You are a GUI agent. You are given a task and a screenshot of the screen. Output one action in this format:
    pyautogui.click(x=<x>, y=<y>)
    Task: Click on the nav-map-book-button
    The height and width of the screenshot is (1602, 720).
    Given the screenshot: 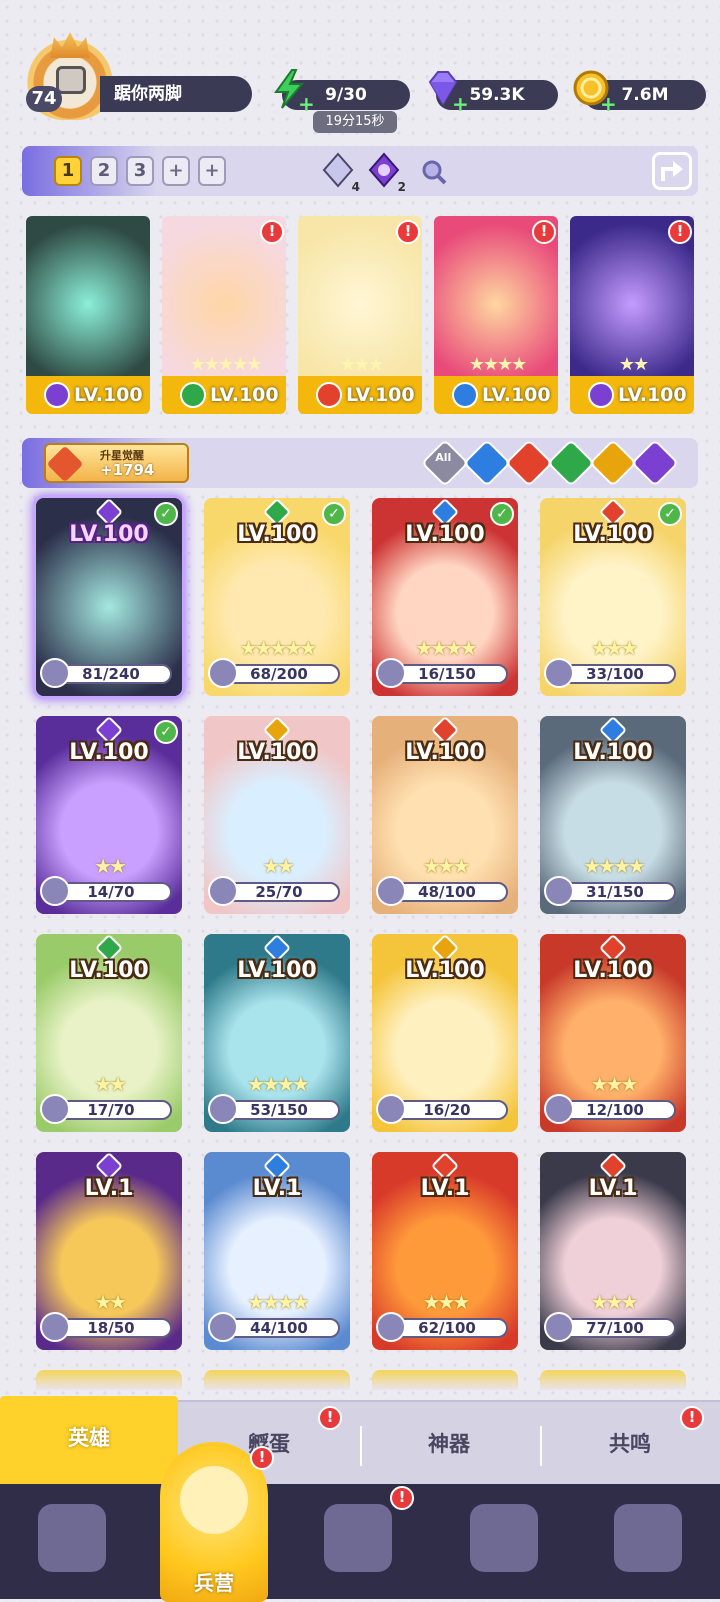 What is the action you would take?
    pyautogui.click(x=358, y=1540)
    